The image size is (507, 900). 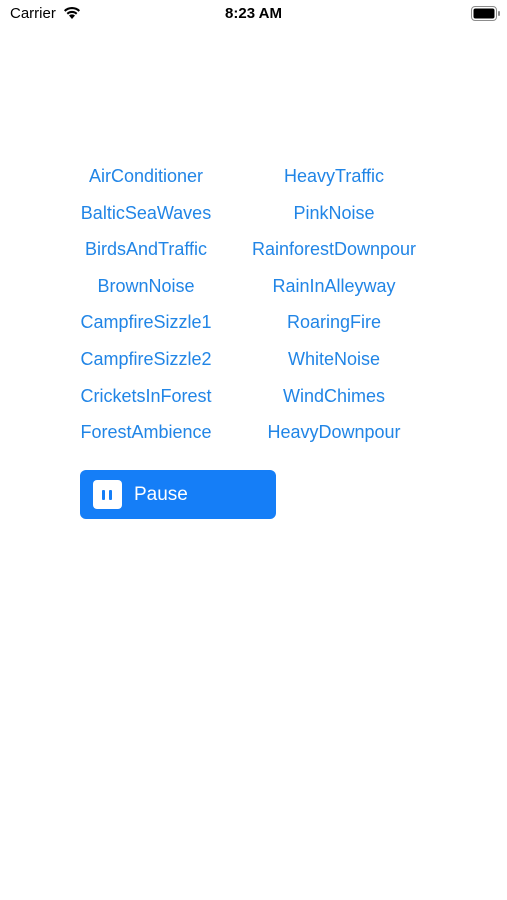 What do you see at coordinates (485, 13) in the screenshot?
I see `battery-icon` at bounding box center [485, 13].